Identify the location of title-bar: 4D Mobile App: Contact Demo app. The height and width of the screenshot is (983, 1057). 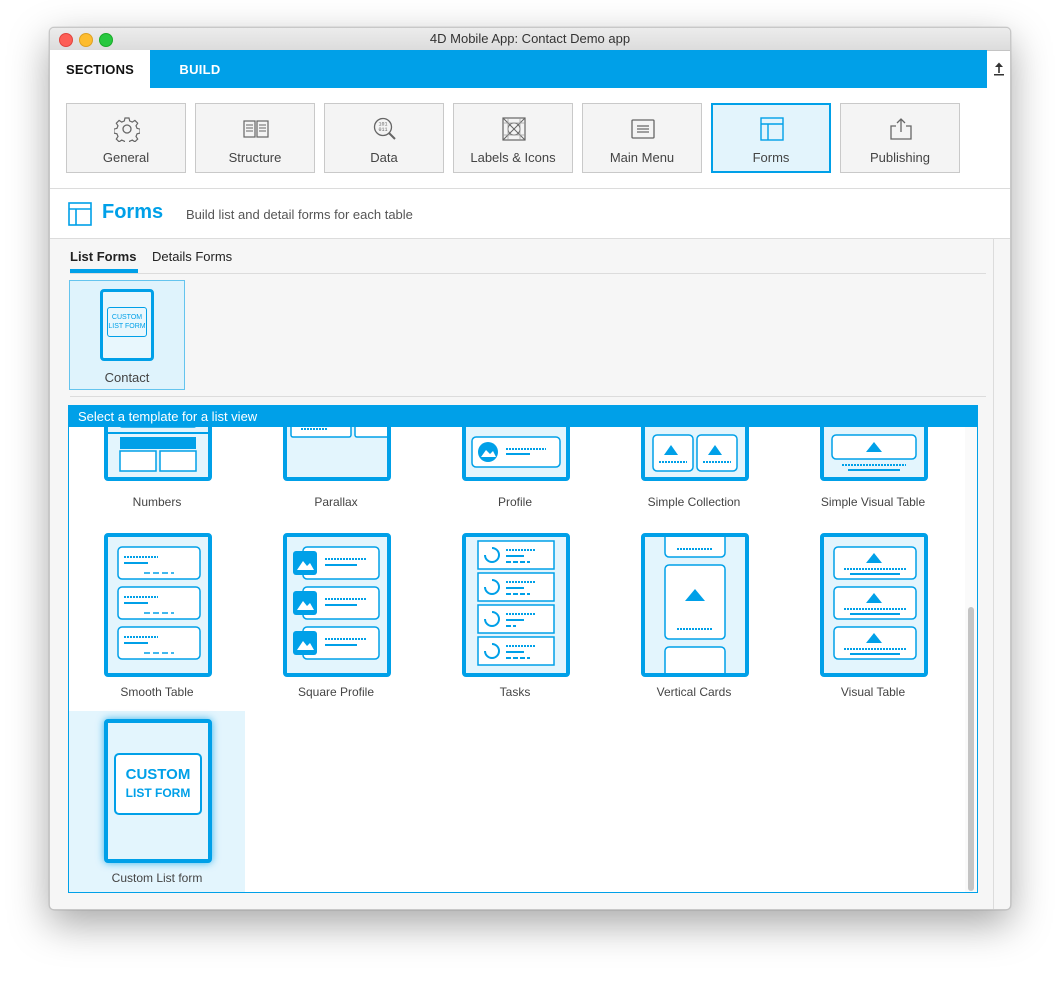
(530, 39).